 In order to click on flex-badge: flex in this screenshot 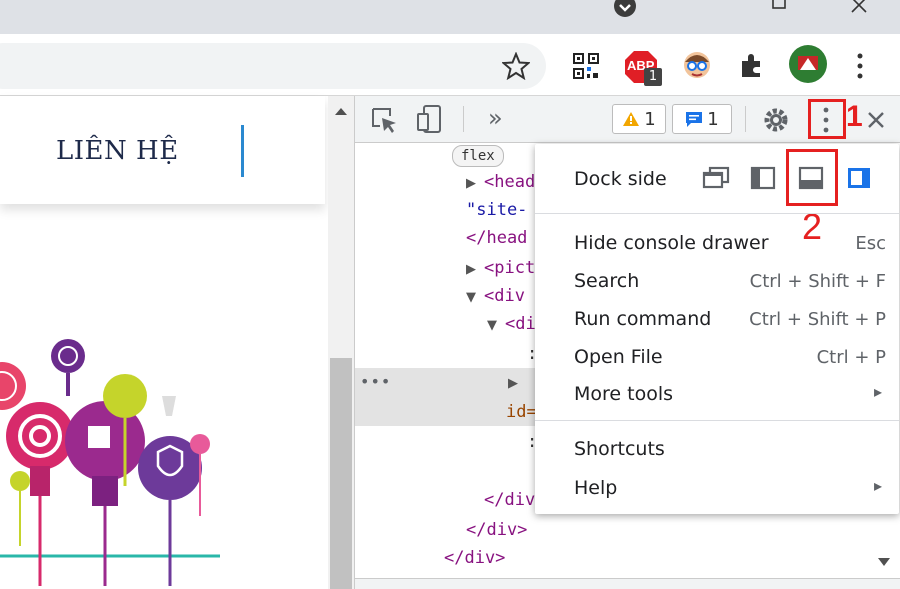, I will do `click(478, 156)`.